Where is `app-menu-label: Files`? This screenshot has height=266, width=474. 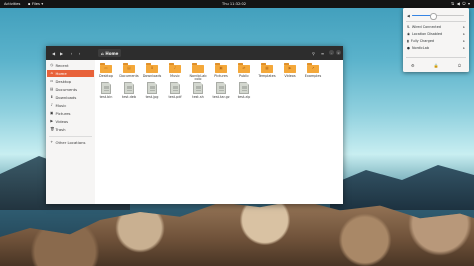 app-menu-label: Files is located at coordinates (35, 3).